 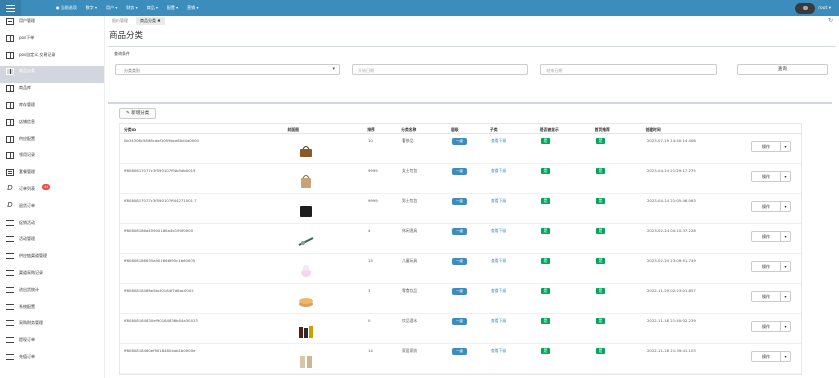 I want to click on sidebar-item: 库存管理, so click(x=52, y=108).